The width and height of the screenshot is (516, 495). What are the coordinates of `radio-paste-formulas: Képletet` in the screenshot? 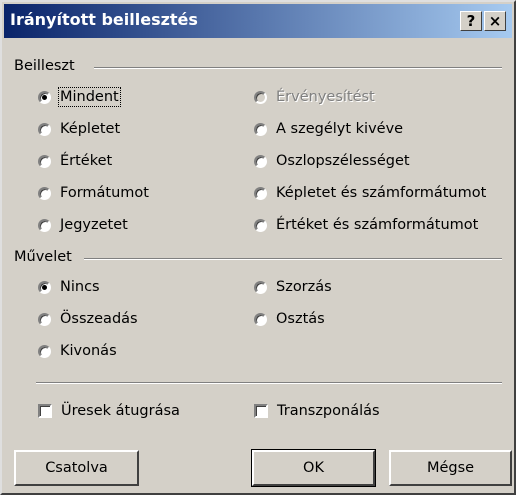 It's located at (79, 129).